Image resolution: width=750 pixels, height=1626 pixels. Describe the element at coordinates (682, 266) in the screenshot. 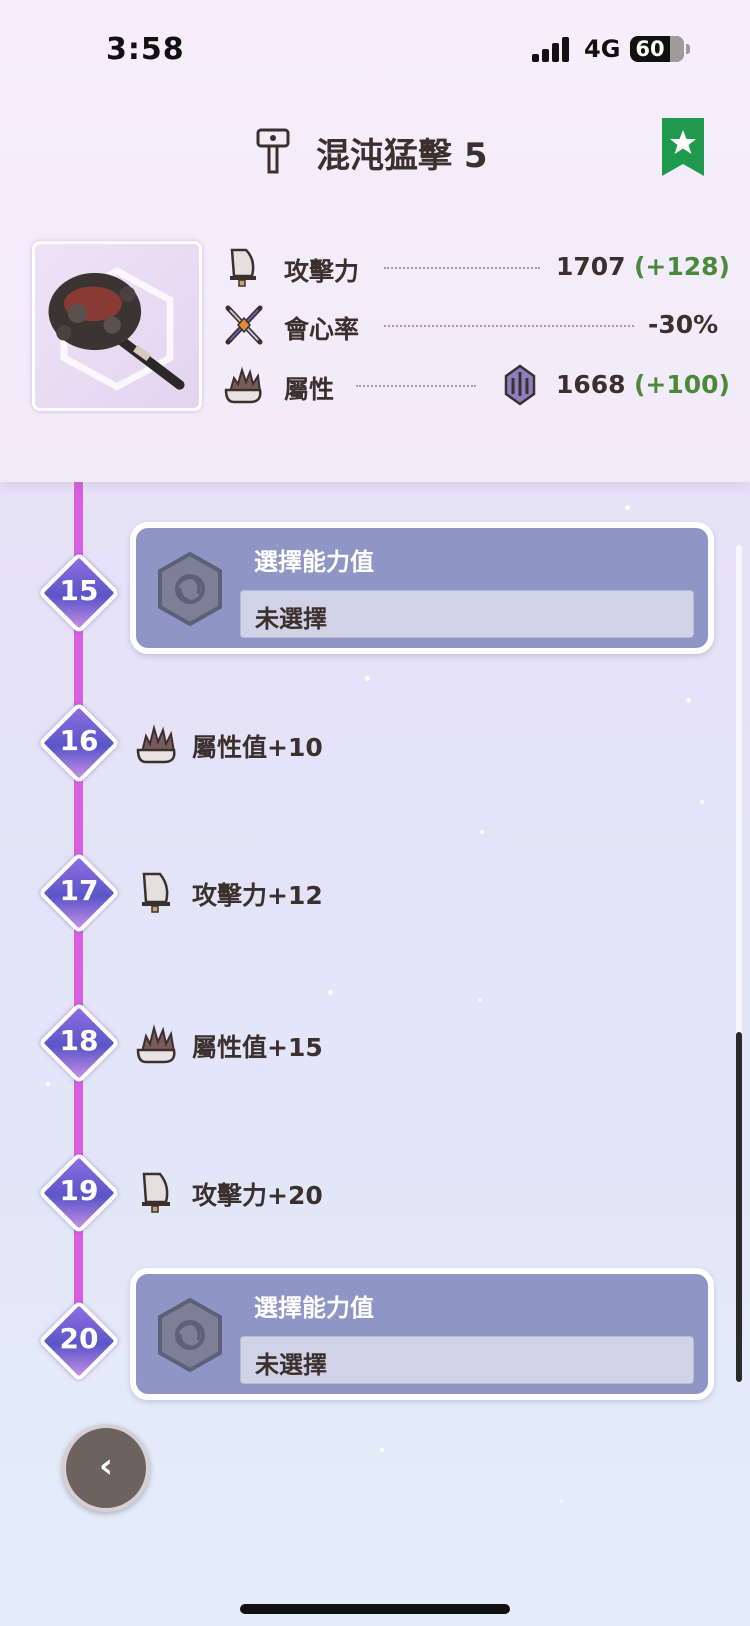

I see `stat-attack-bonus: (+128)` at that location.